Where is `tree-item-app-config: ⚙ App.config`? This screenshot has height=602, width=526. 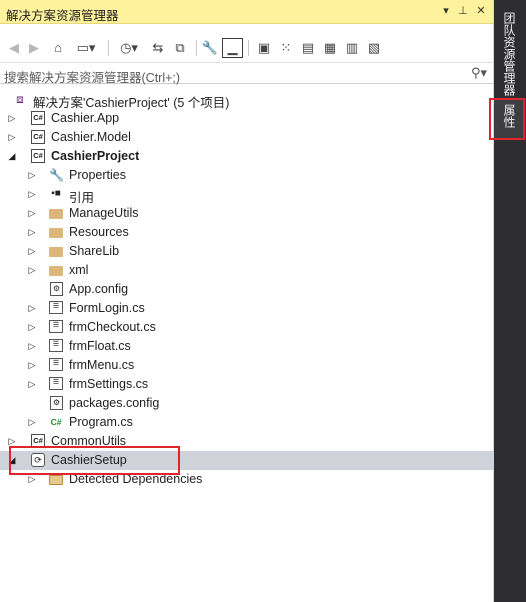
tree-item-app-config: ⚙ App.config is located at coordinates (246, 289).